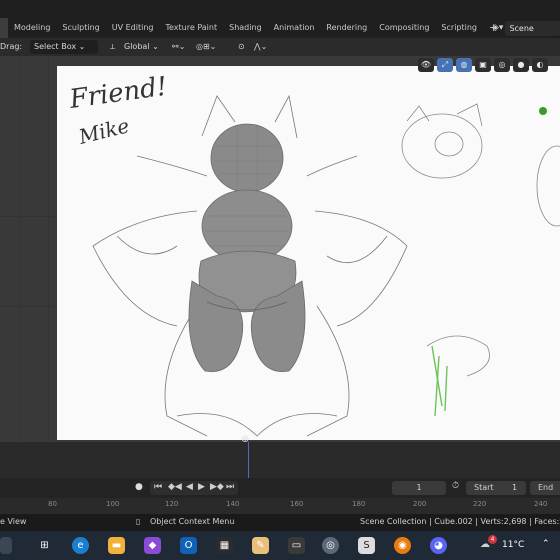 This screenshot has height=560, width=560. What do you see at coordinates (188, 545) in the screenshot?
I see `outlook-icon: O` at bounding box center [188, 545].